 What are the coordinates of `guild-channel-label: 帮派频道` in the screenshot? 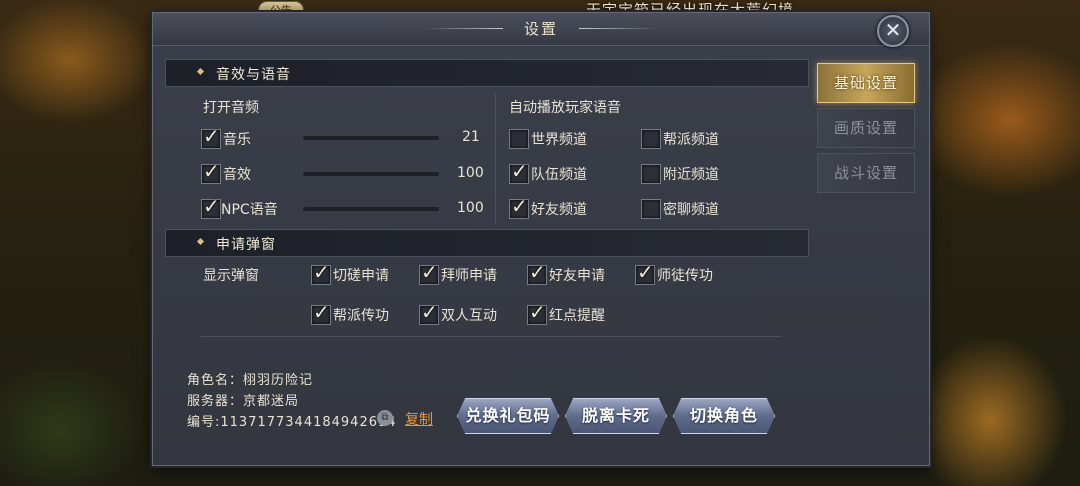 It's located at (691, 140).